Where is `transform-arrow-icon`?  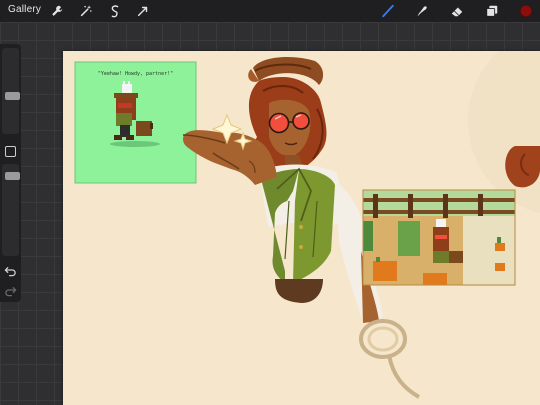
transform-arrow-icon is located at coordinates (143, 11).